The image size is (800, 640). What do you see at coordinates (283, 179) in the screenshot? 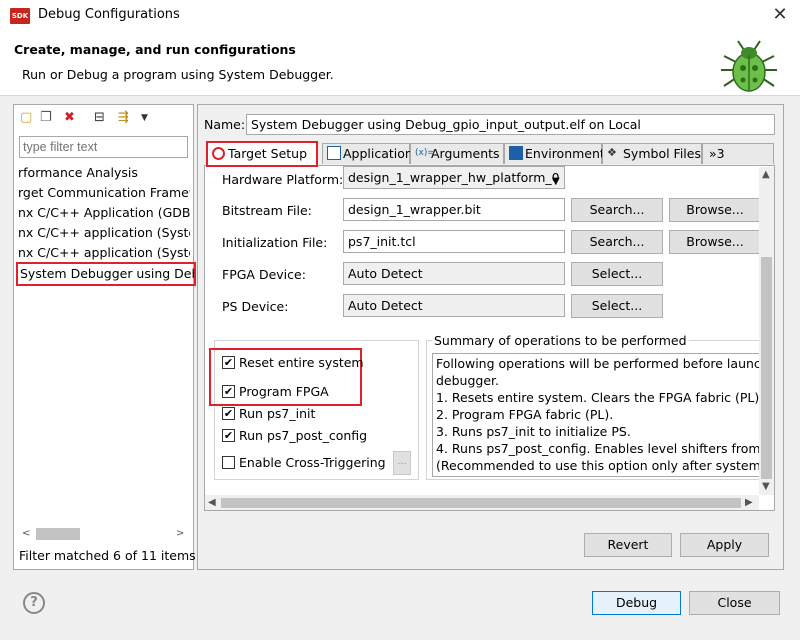
I see `hardware-platform-label: Hardware Platform:` at bounding box center [283, 179].